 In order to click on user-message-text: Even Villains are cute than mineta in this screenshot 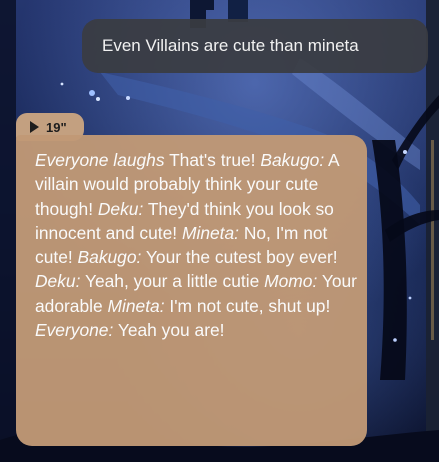, I will do `click(230, 45)`.